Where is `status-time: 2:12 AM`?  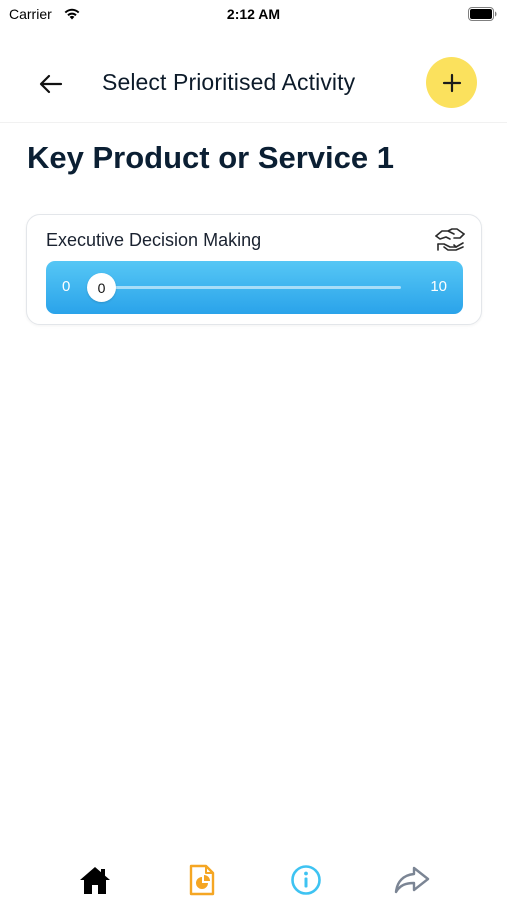 status-time: 2:12 AM is located at coordinates (253, 14).